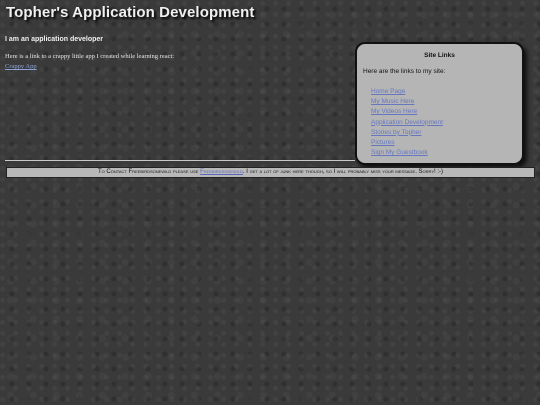 The height and width of the screenshot is (405, 540). What do you see at coordinates (443, 143) in the screenshot?
I see `site-link-pictures: Pictures` at bounding box center [443, 143].